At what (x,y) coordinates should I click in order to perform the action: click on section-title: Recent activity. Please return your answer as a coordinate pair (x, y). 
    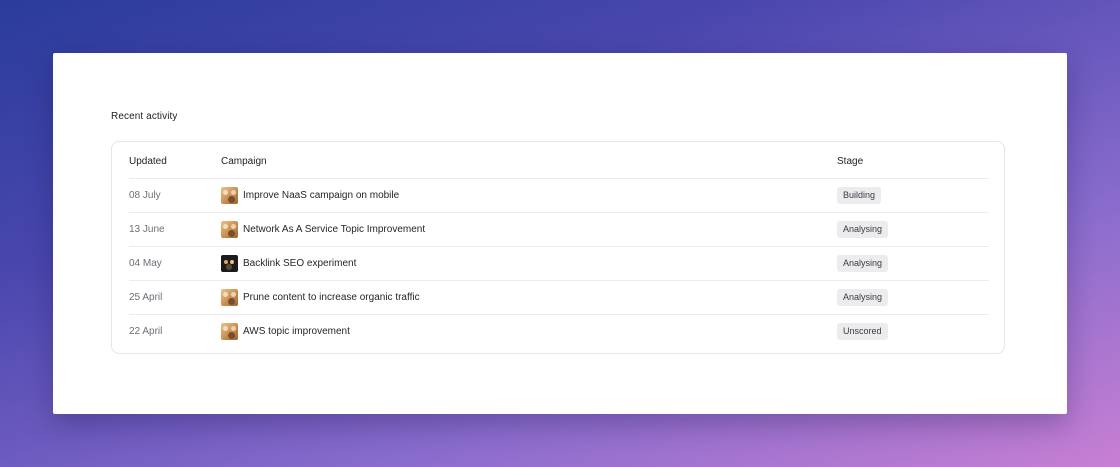
    Looking at the image, I should click on (144, 116).